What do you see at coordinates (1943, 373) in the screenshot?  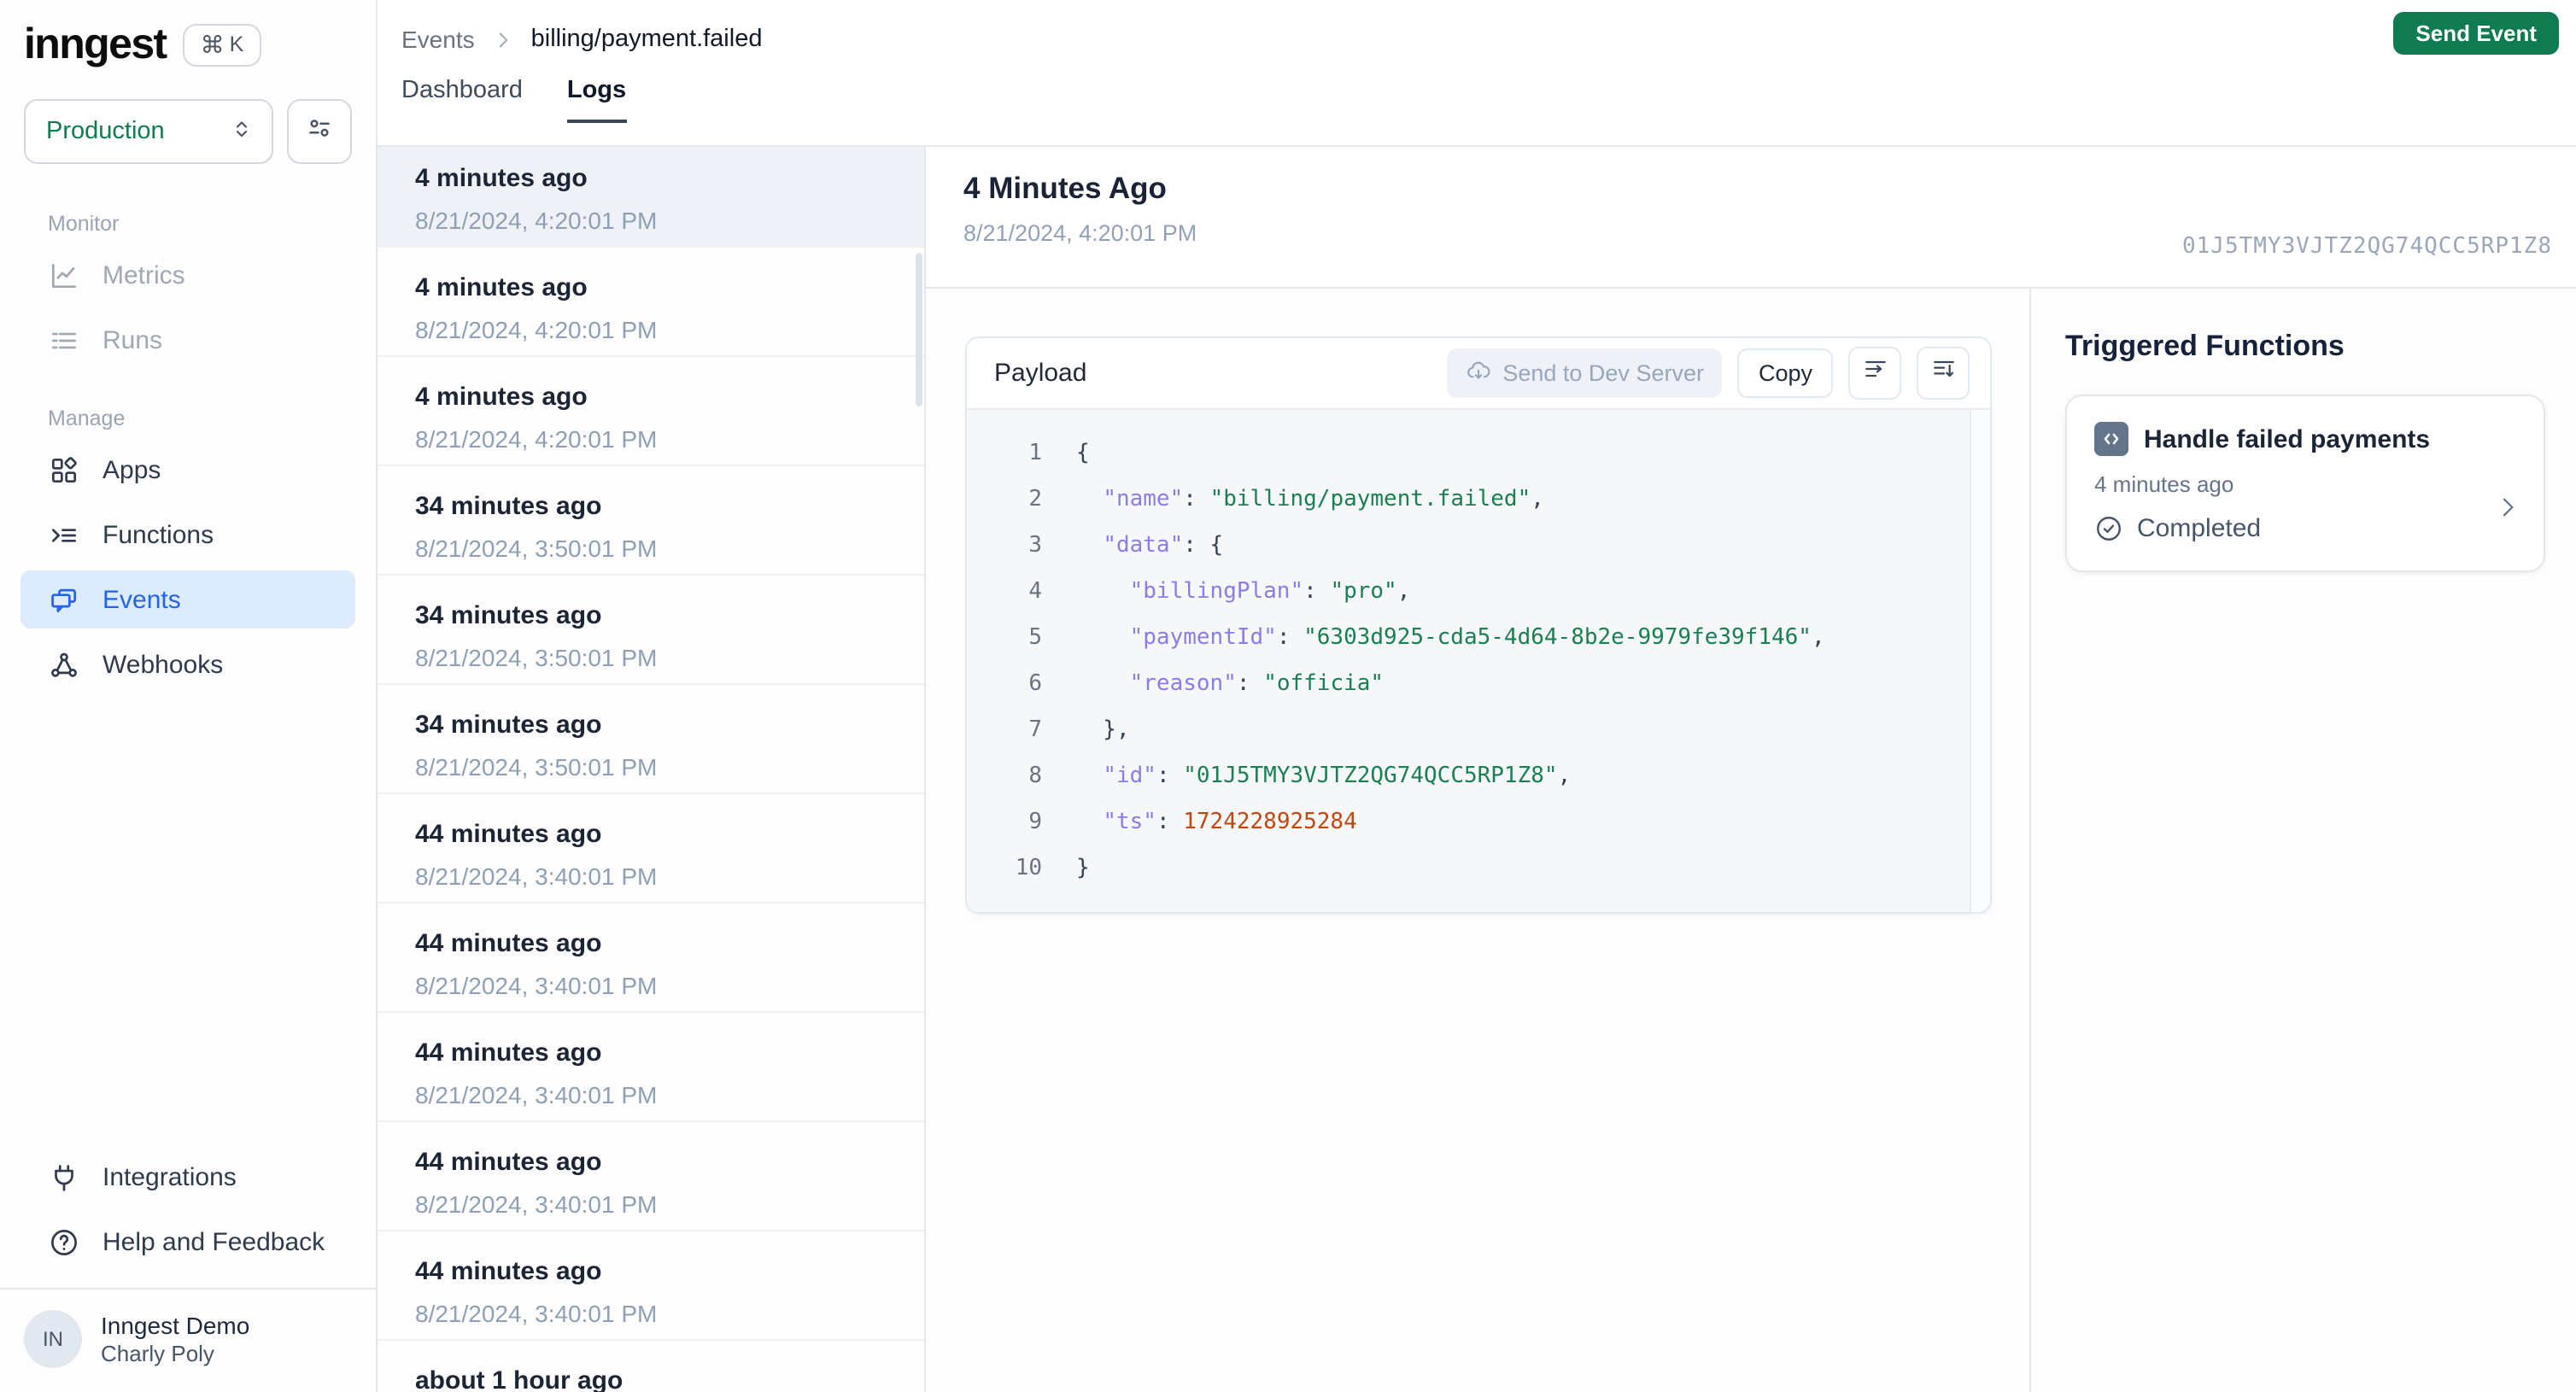 I see `scroll-to-bottom-button` at bounding box center [1943, 373].